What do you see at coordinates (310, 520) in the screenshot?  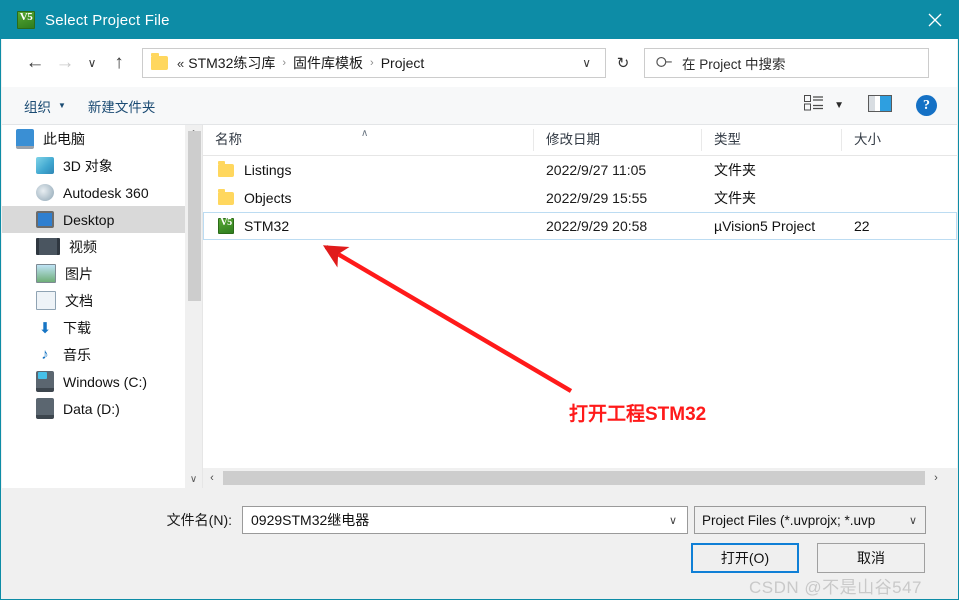 I see `filename-value: 0929STM32继电器` at bounding box center [310, 520].